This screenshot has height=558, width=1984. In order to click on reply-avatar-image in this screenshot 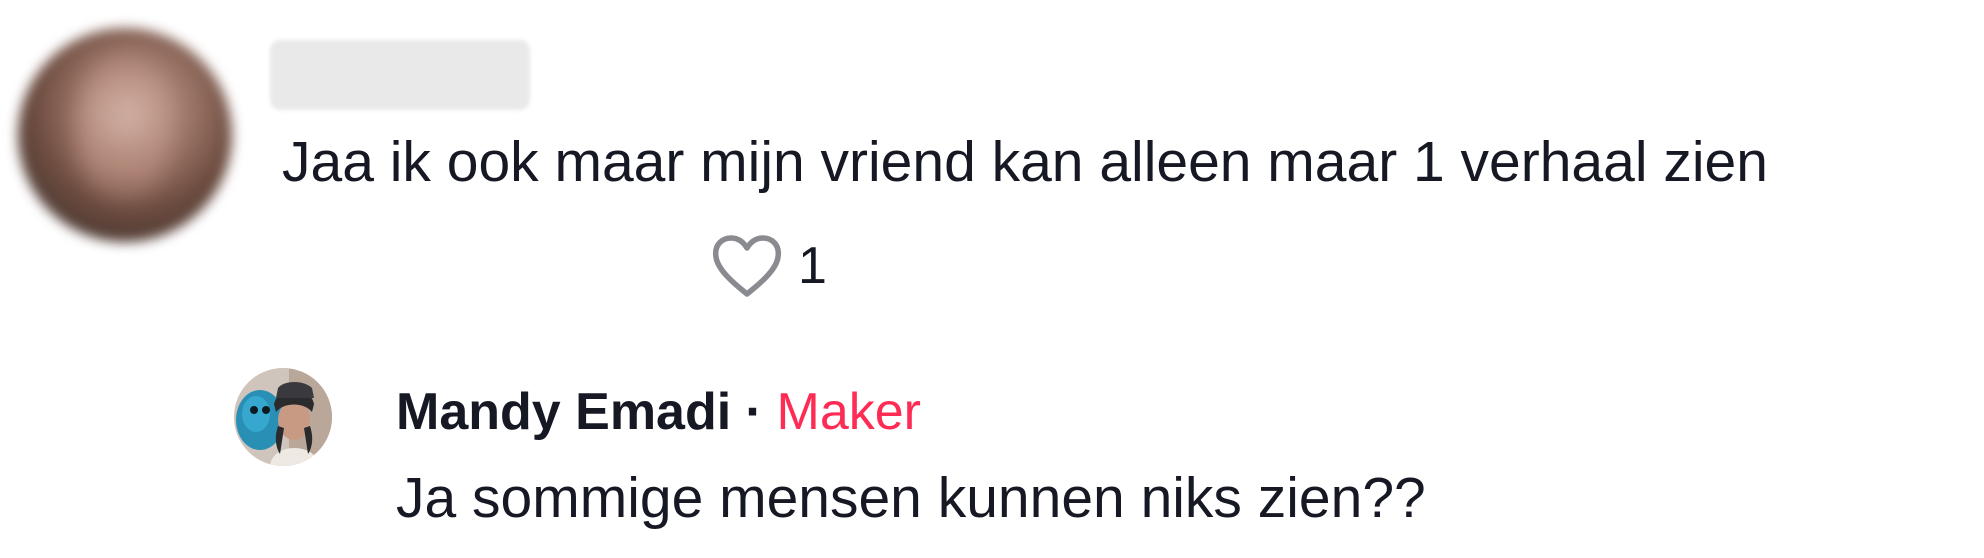, I will do `click(283, 417)`.